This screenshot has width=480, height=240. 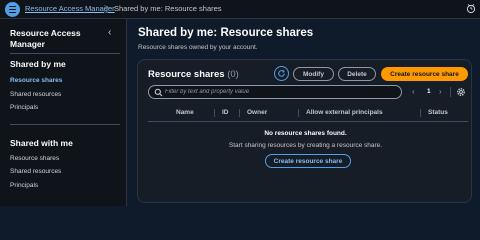 What do you see at coordinates (168, 8) in the screenshot?
I see `breadcrumb-current: Shared by me: Resource shares` at bounding box center [168, 8].